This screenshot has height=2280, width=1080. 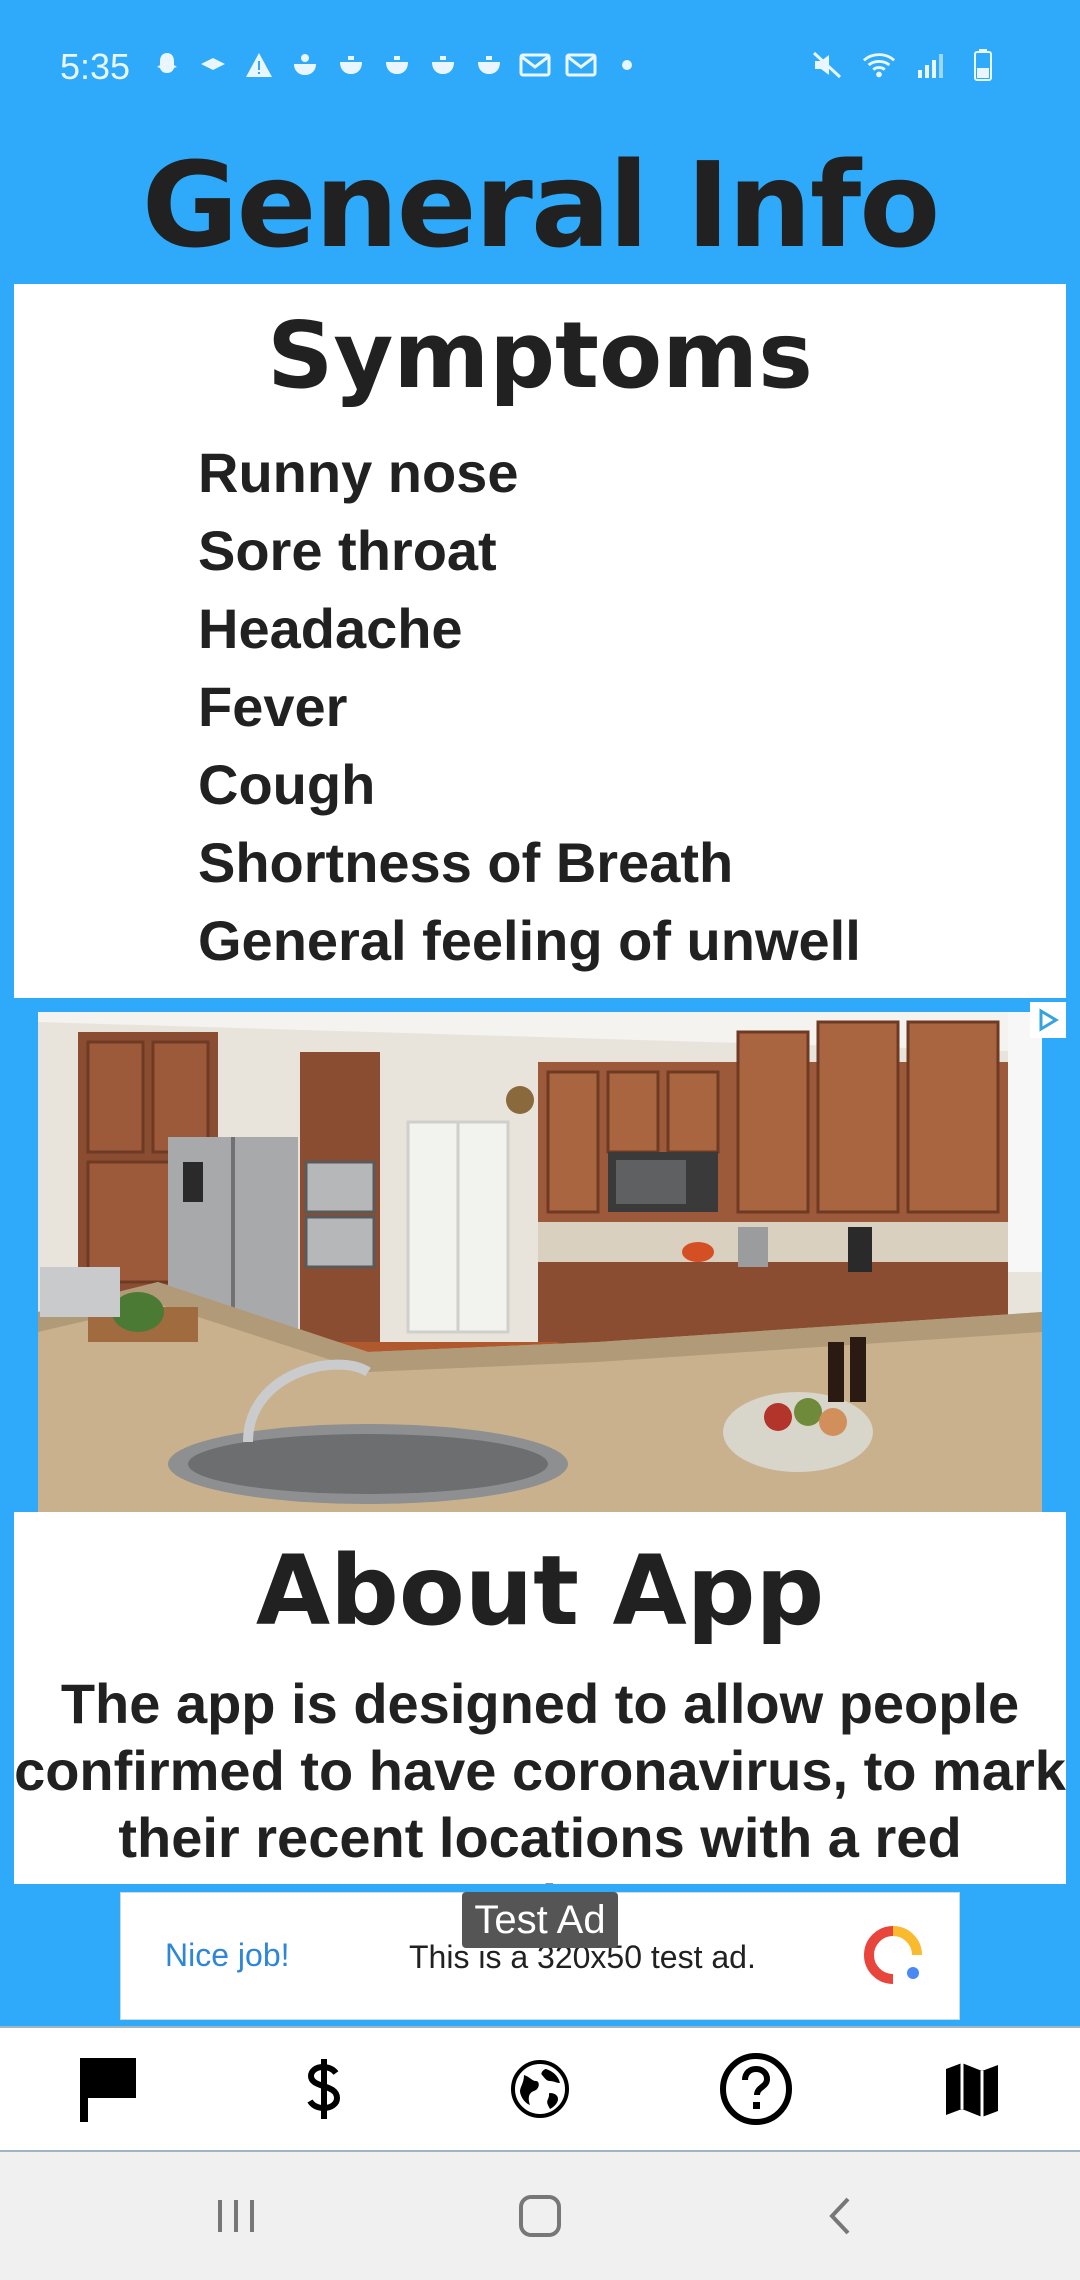 I want to click on symptom-item: Cough, so click(x=287, y=784).